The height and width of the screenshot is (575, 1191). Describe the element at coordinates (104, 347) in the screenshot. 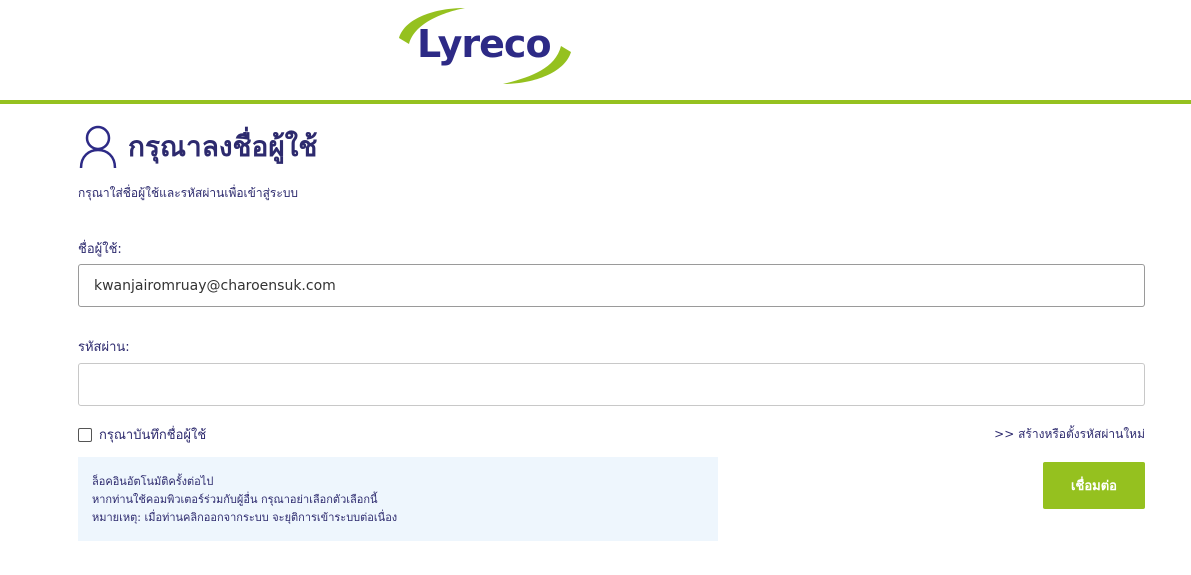

I see `password-label: รหัสผ่าน:` at that location.